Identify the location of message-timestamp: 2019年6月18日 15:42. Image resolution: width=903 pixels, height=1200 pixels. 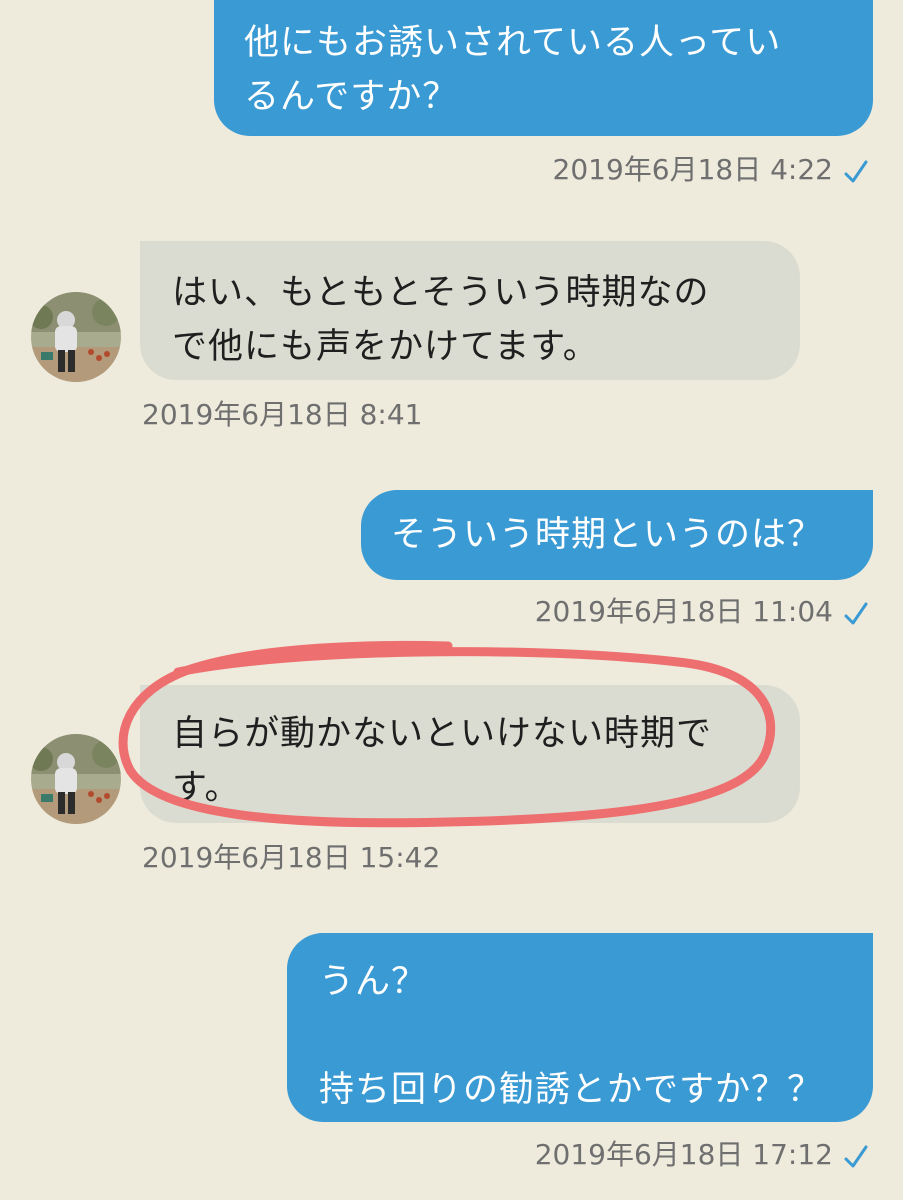
(291, 857).